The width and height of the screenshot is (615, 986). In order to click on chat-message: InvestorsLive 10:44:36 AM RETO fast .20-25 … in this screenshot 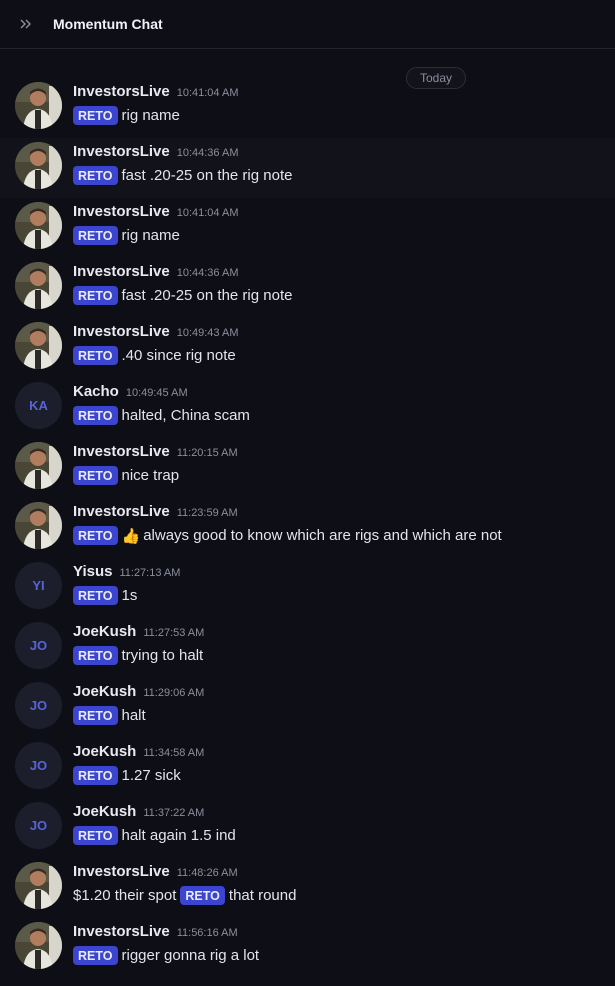, I will do `click(307, 288)`.